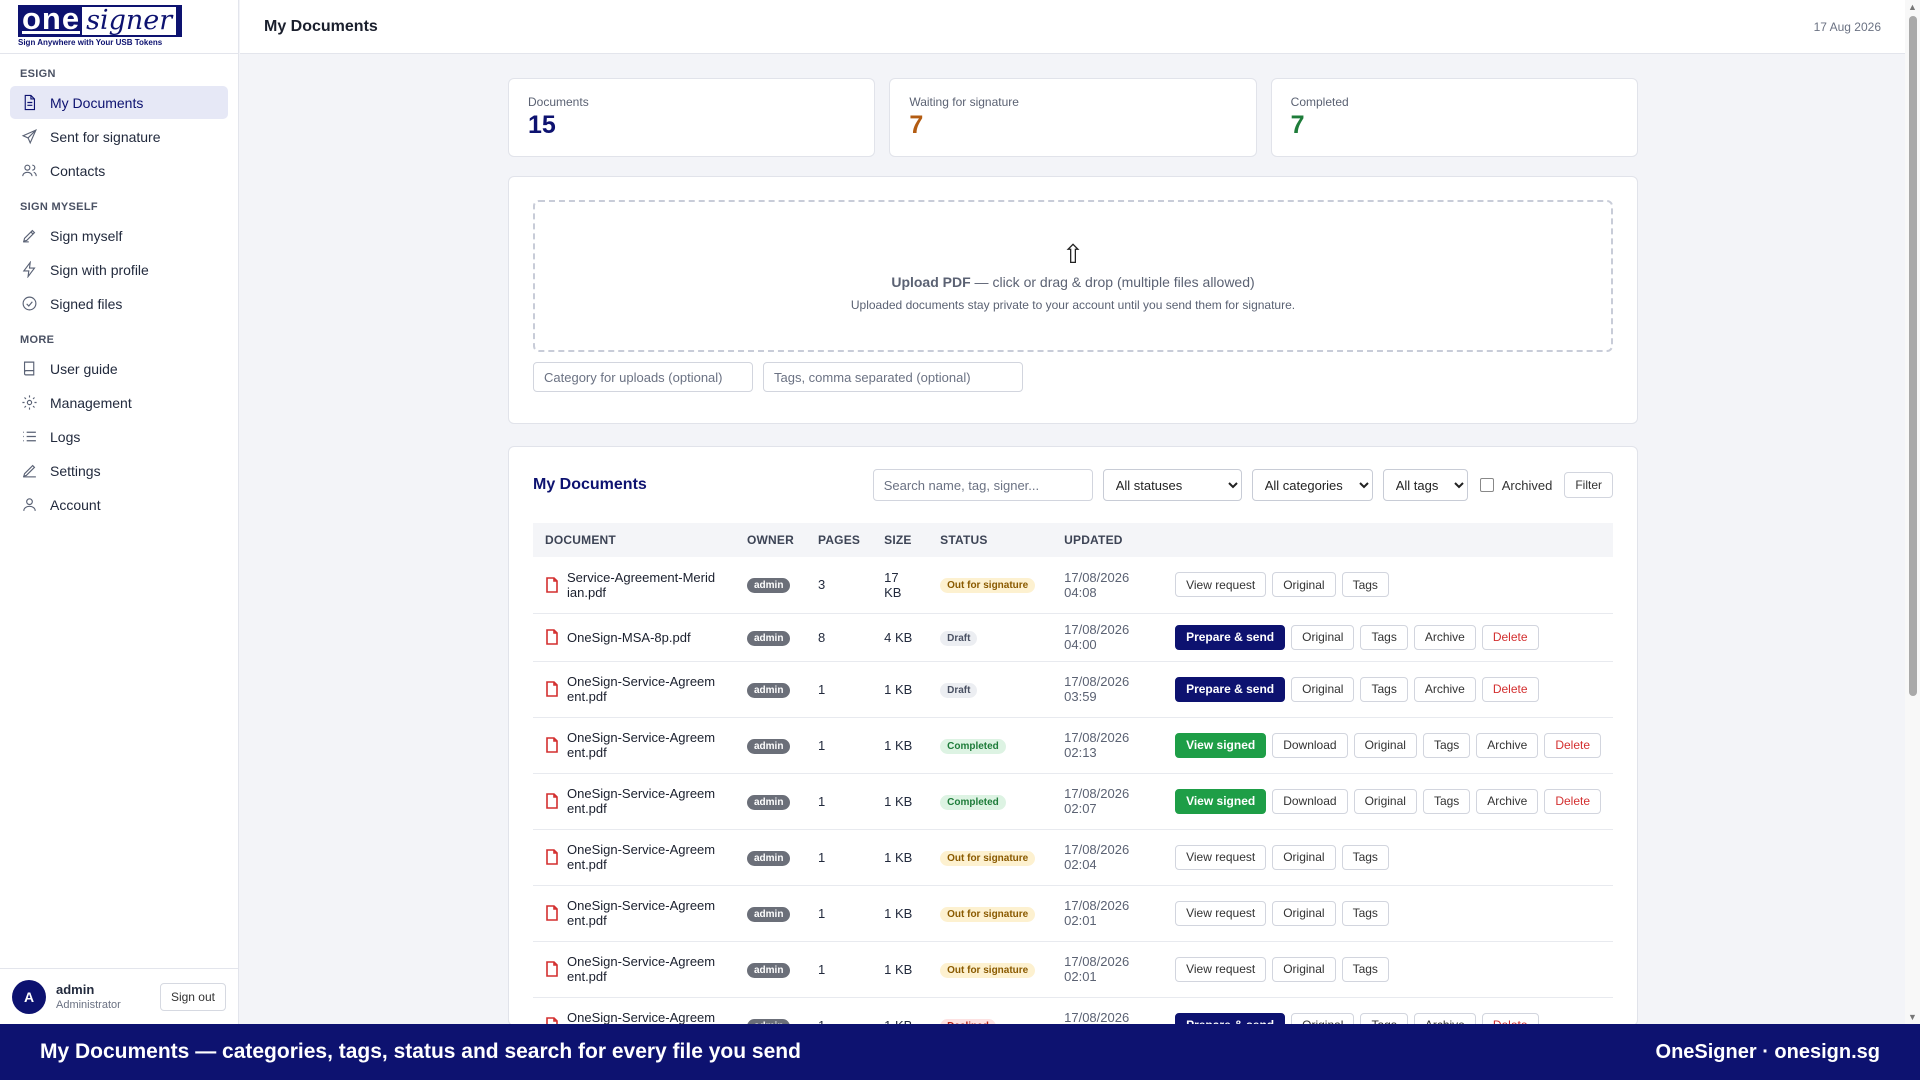 Image resolution: width=1920 pixels, height=1080 pixels. Describe the element at coordinates (1913, 356) in the screenshot. I see `scroll-thumb` at that location.